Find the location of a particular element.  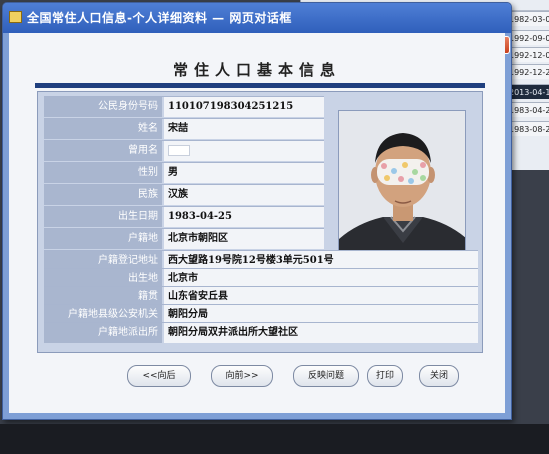

background-date: 1982-03-0 is located at coordinates (528, 18).